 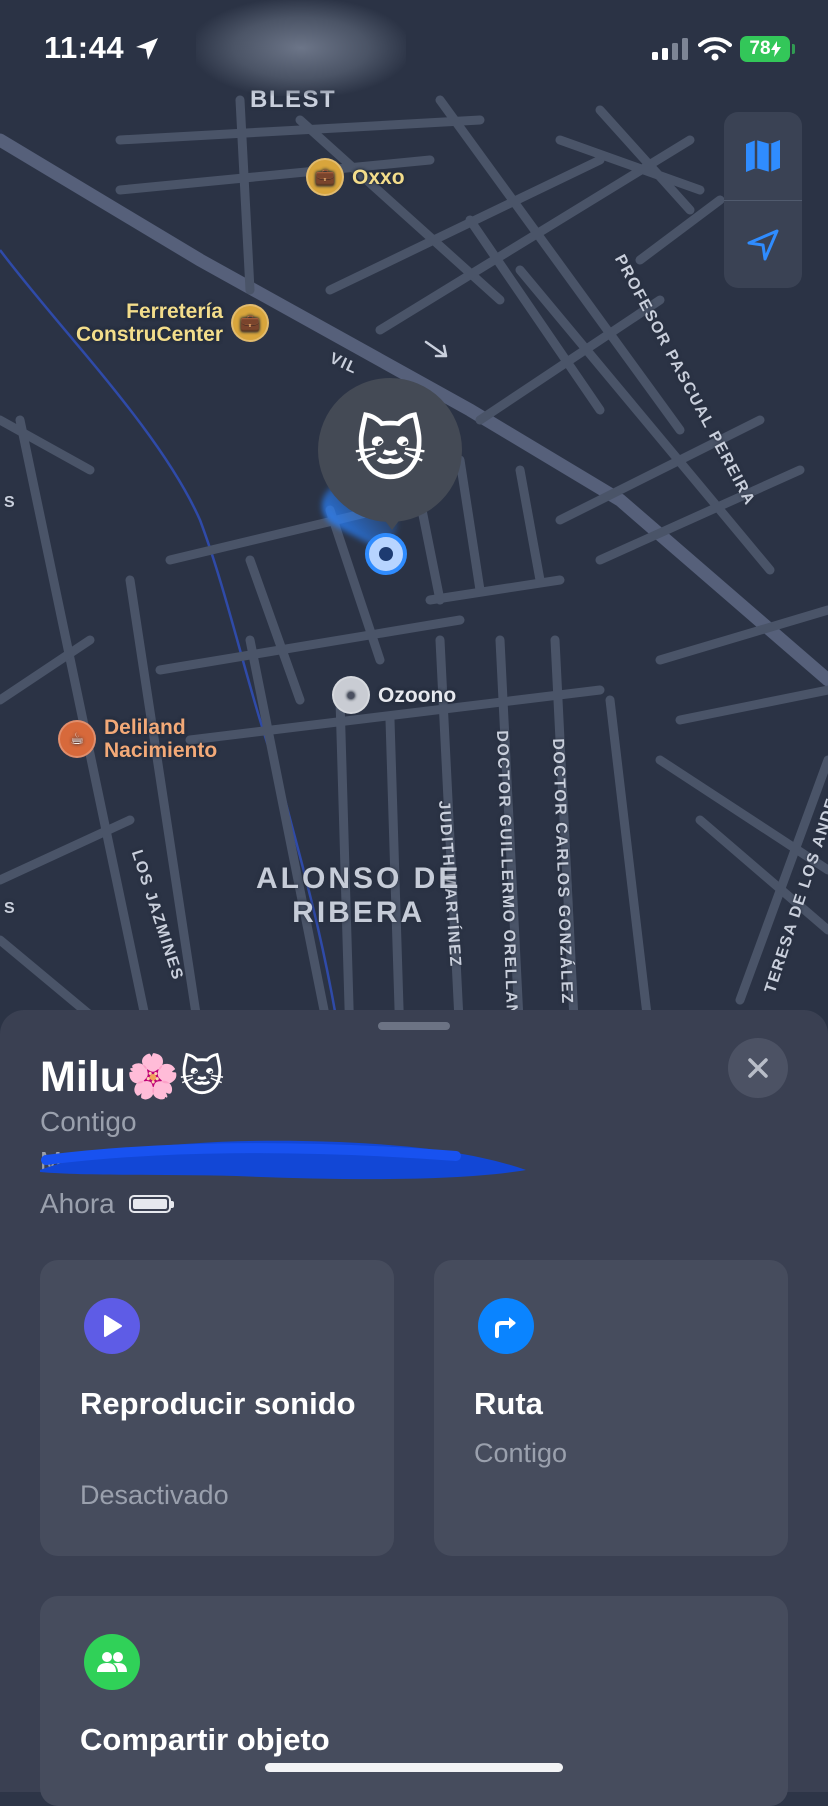 I want to click on battery-percent: 78, so click(x=760, y=48).